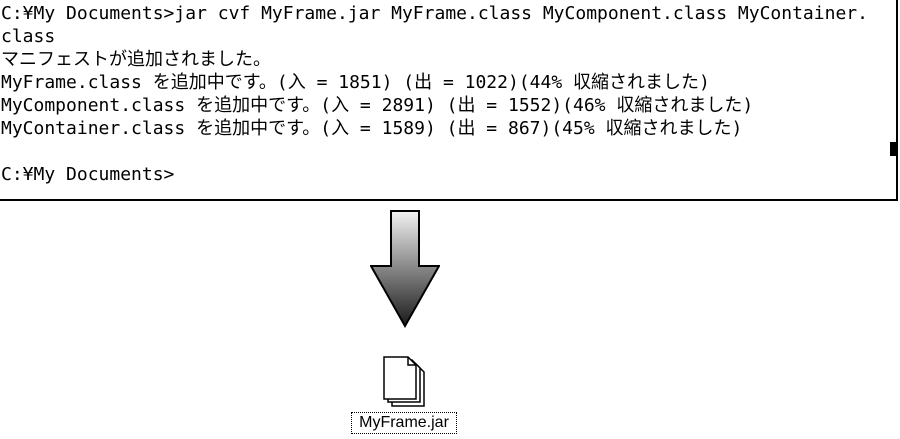 The height and width of the screenshot is (439, 900). Describe the element at coordinates (448, 174) in the screenshot. I see `console-line-prompt: C:¥My Documents>` at that location.